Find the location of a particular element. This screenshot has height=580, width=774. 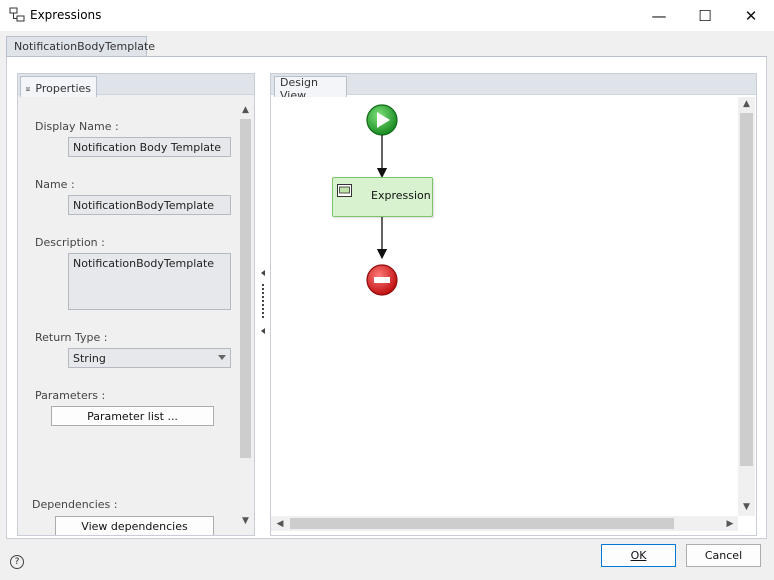

stop-icon is located at coordinates (382, 280).